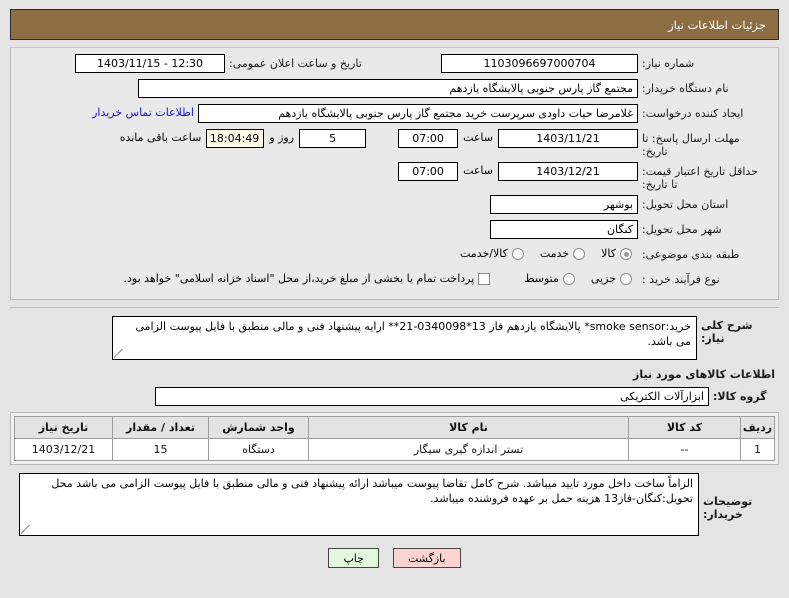 The image size is (789, 598). What do you see at coordinates (668, 63) in the screenshot?
I see `label-need-number: شماره نیاز:` at bounding box center [668, 63].